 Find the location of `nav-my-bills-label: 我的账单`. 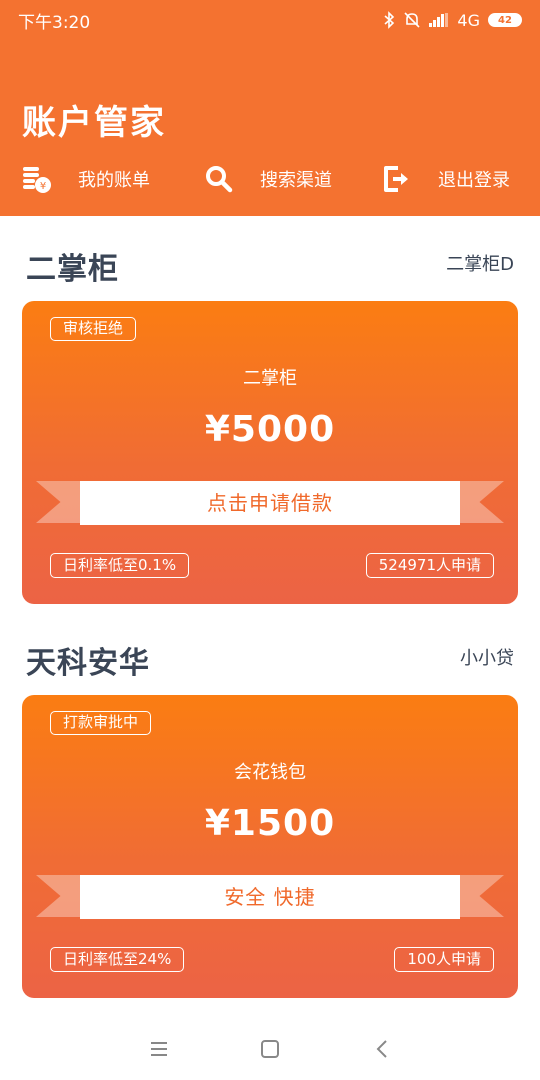

nav-my-bills-label: 我的账单 is located at coordinates (114, 180).